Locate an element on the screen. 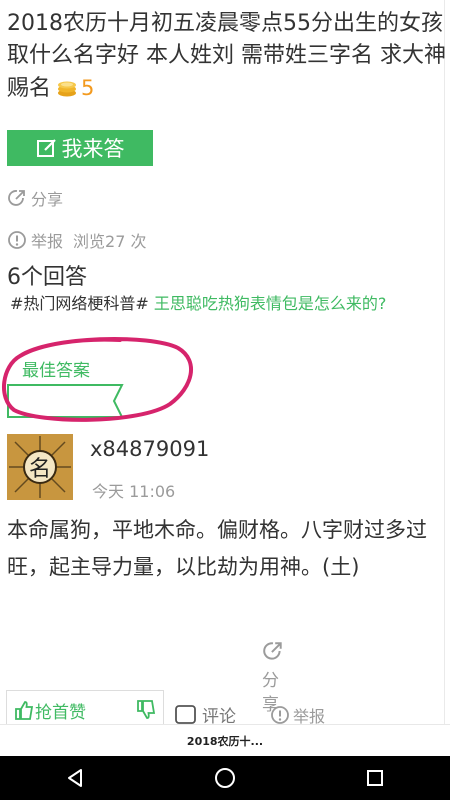 This screenshot has height=800, width=450. hot-topic-tag: #热门网络梗科普# is located at coordinates (79, 303).